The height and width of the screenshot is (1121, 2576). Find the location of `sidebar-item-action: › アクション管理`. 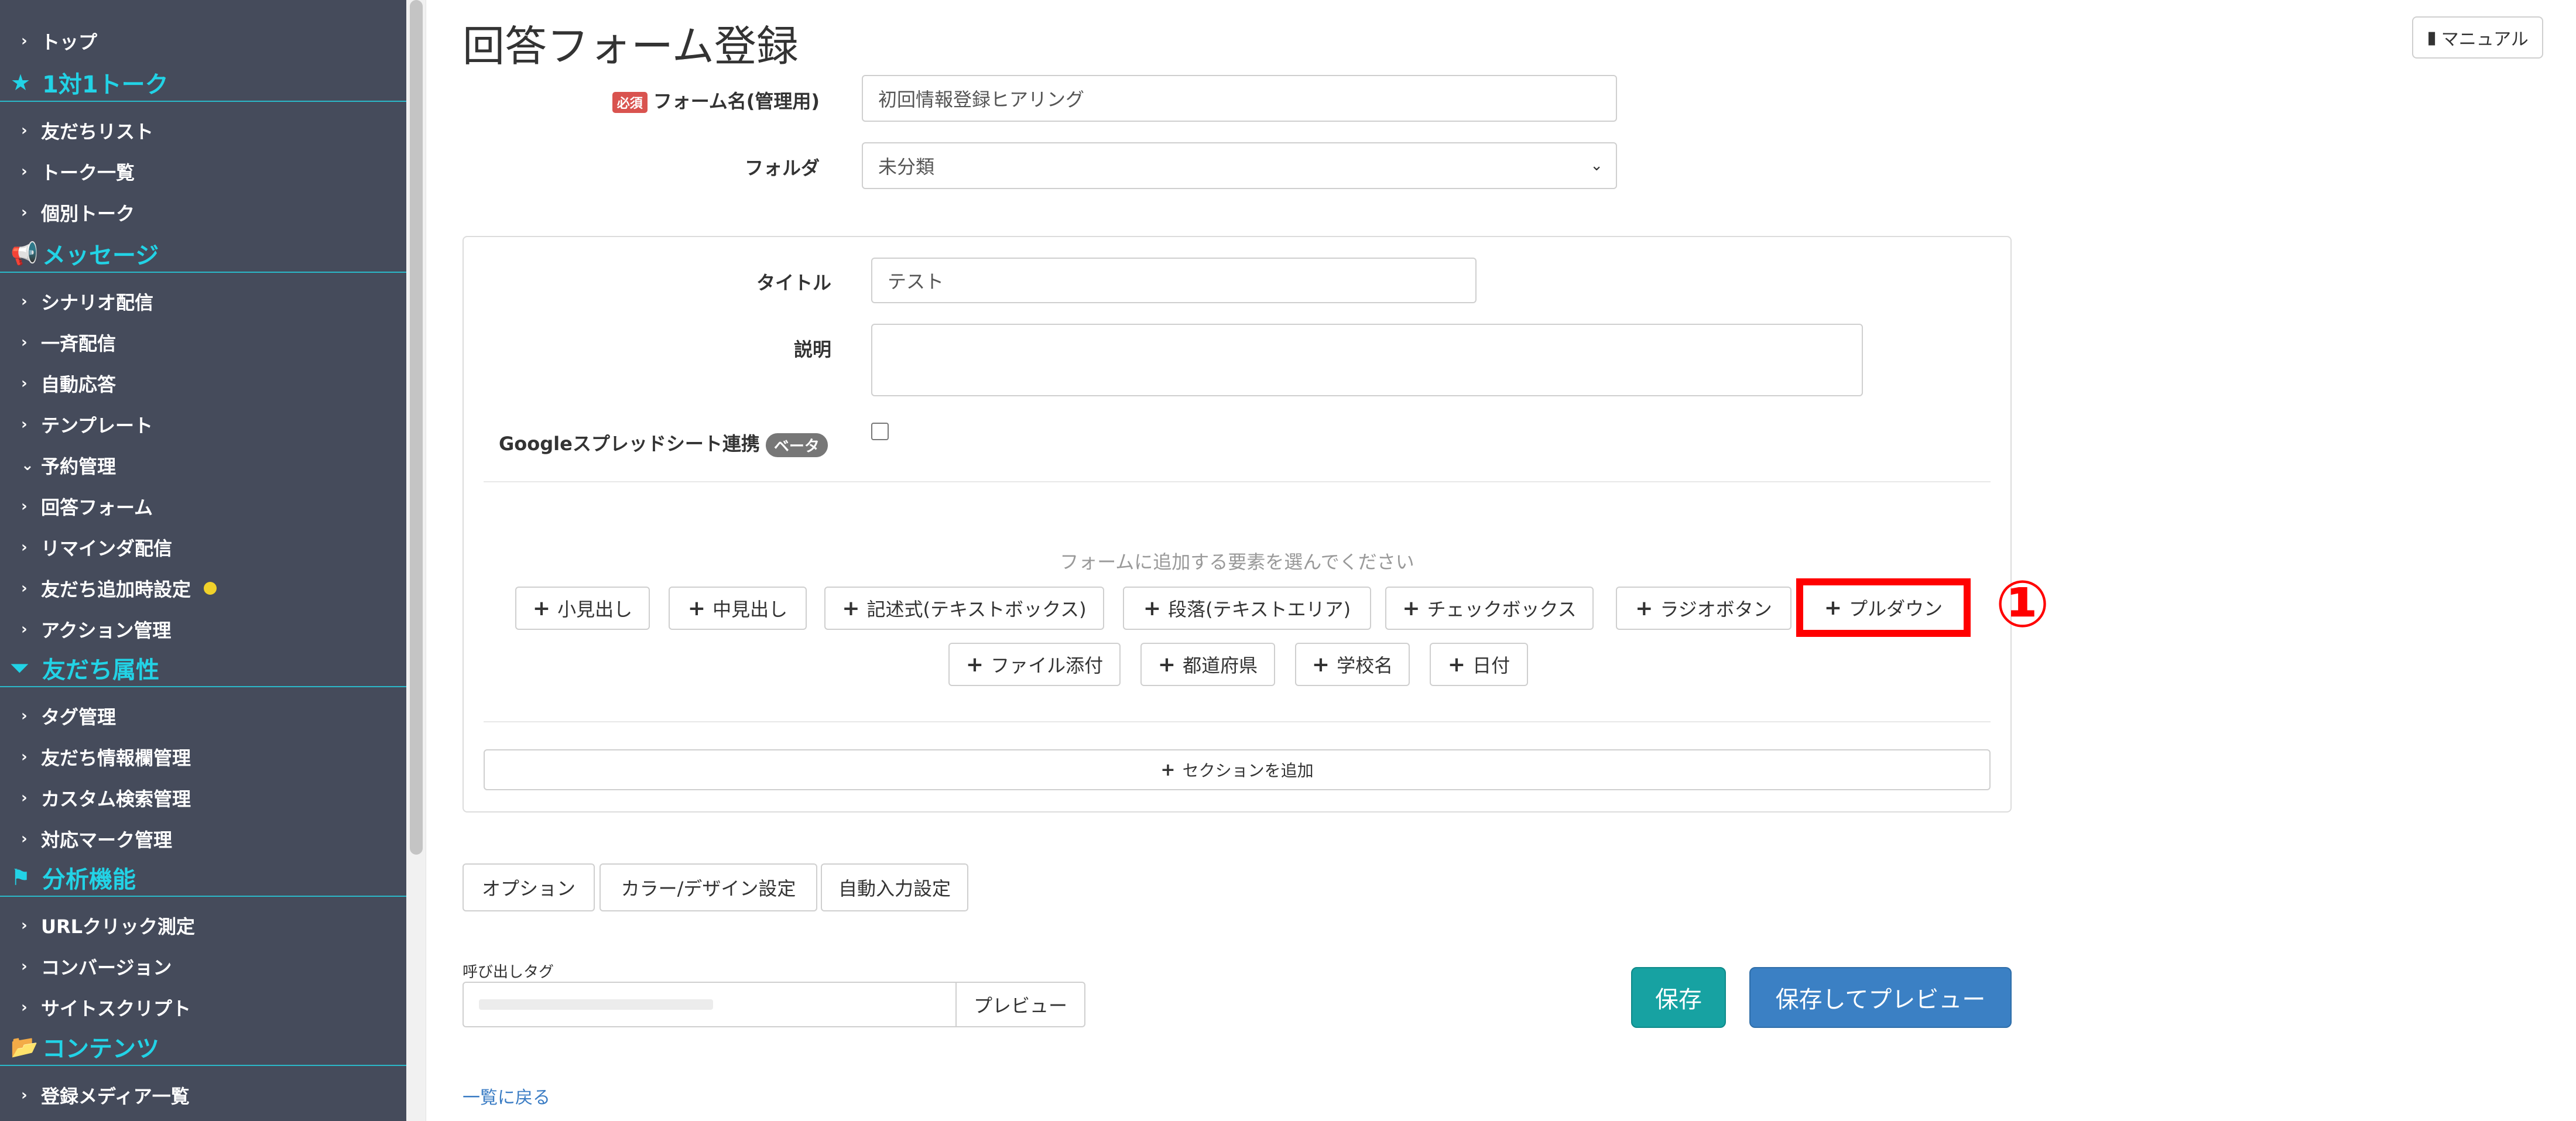

sidebar-item-action: › アクション管理 is located at coordinates (203, 629).